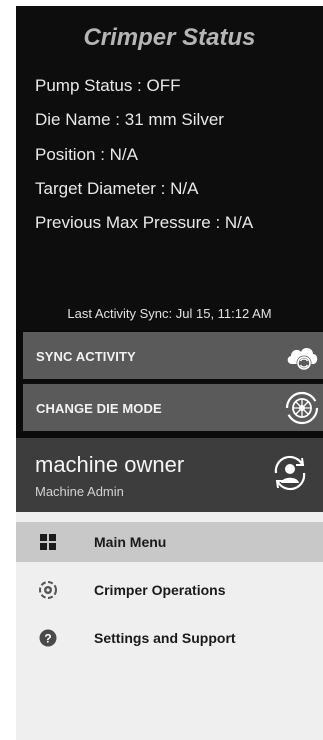 This screenshot has width=323, height=740. I want to click on switch-user-icon, so click(290, 473).